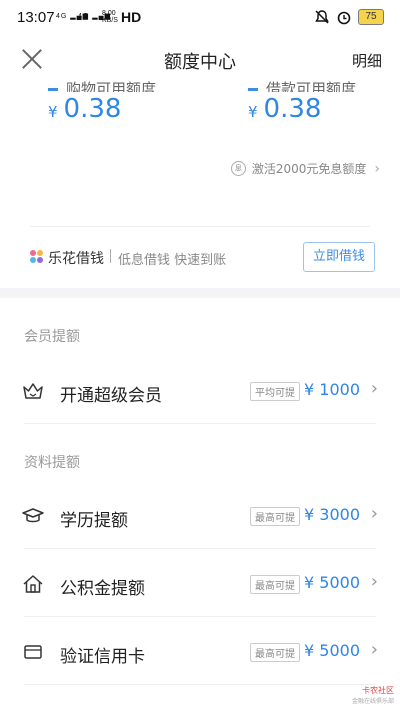 Image resolution: width=400 pixels, height=711 pixels. Describe the element at coordinates (378, 690) in the screenshot. I see `watermark-title: 卡农社区` at that location.